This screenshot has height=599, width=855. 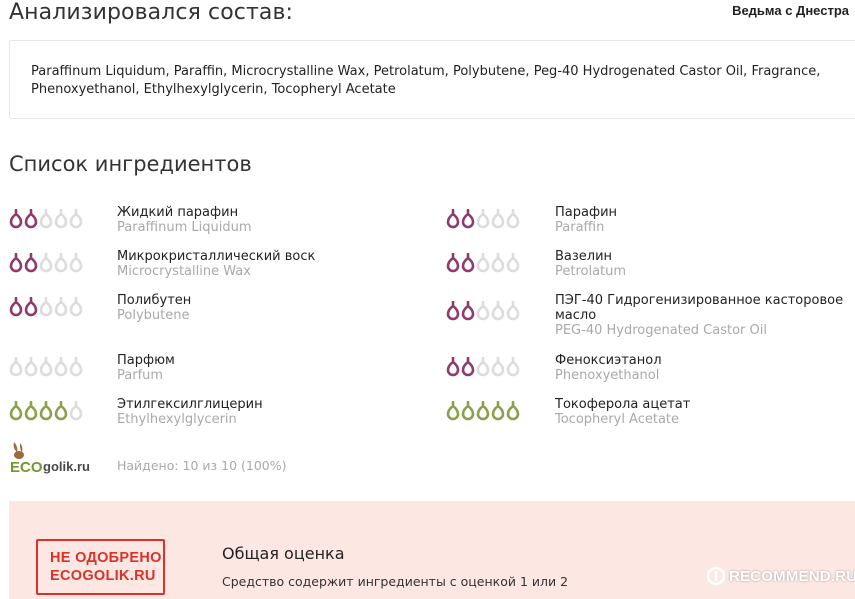 What do you see at coordinates (269, 404) in the screenshot?
I see `ingredient-name-ru: Этилгексилглицерин` at bounding box center [269, 404].